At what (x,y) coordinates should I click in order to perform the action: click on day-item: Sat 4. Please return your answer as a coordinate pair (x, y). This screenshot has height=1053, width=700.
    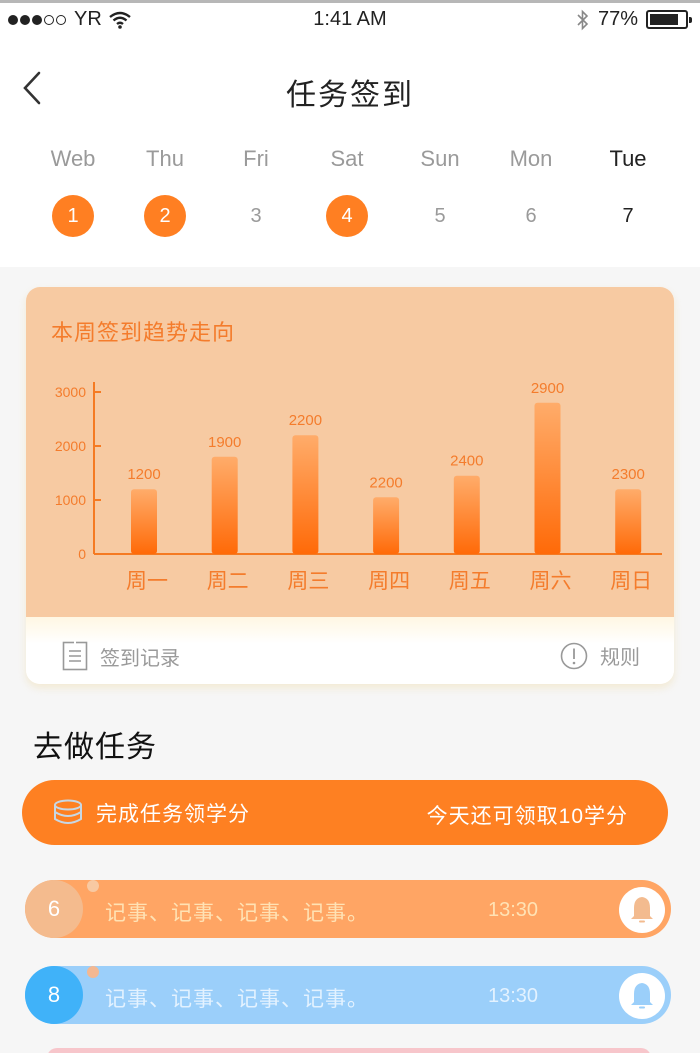
    Looking at the image, I should click on (347, 191).